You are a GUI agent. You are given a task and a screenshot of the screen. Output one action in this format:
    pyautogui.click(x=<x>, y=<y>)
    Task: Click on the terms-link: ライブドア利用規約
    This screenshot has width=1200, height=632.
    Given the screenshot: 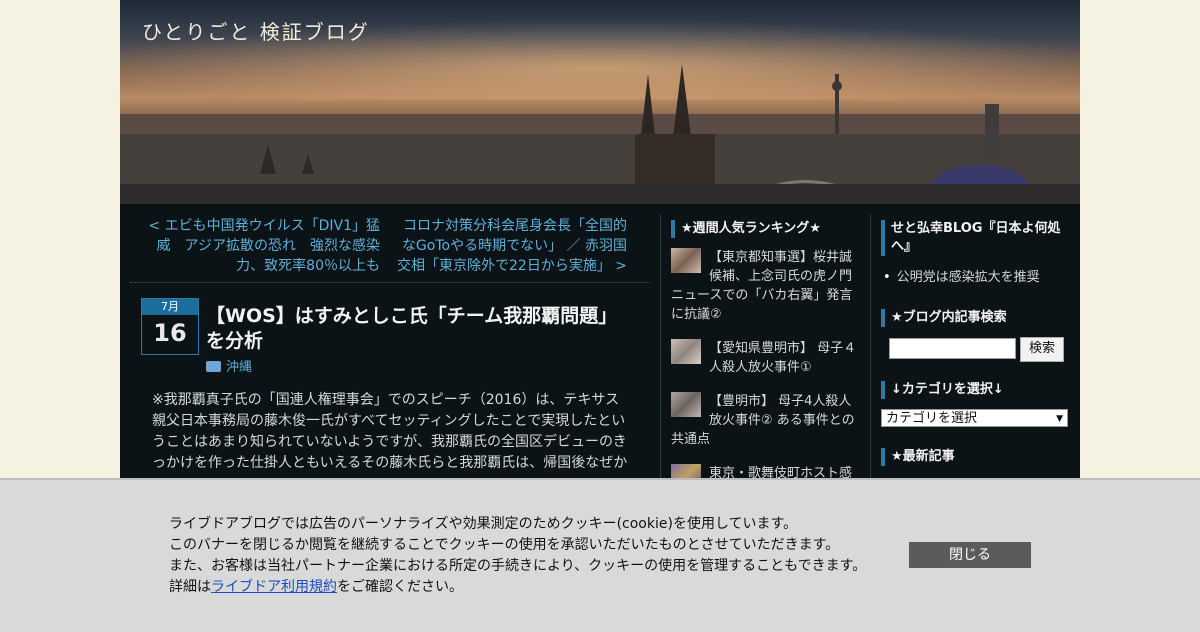 What is the action you would take?
    pyautogui.click(x=274, y=587)
    